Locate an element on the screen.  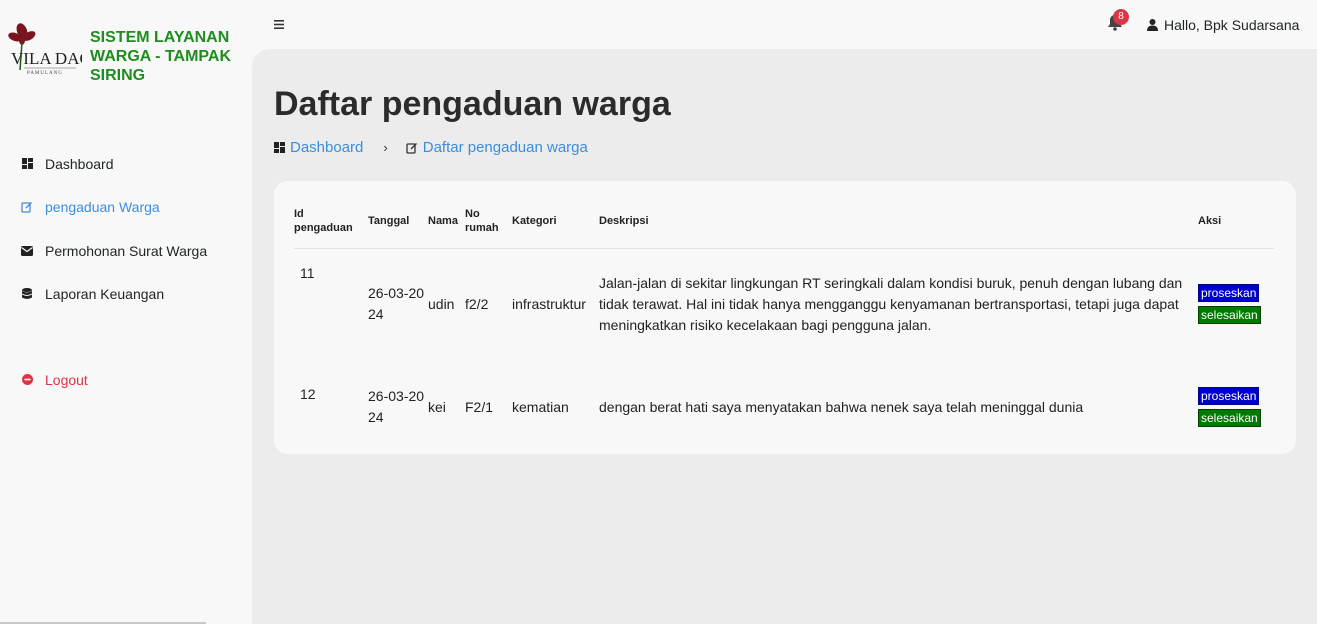
breadcrumb-dashboard: Dashboard is located at coordinates (318, 147).